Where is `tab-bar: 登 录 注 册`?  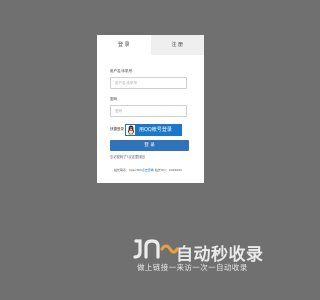 tab-bar: 登 录 注 册 is located at coordinates (150, 45).